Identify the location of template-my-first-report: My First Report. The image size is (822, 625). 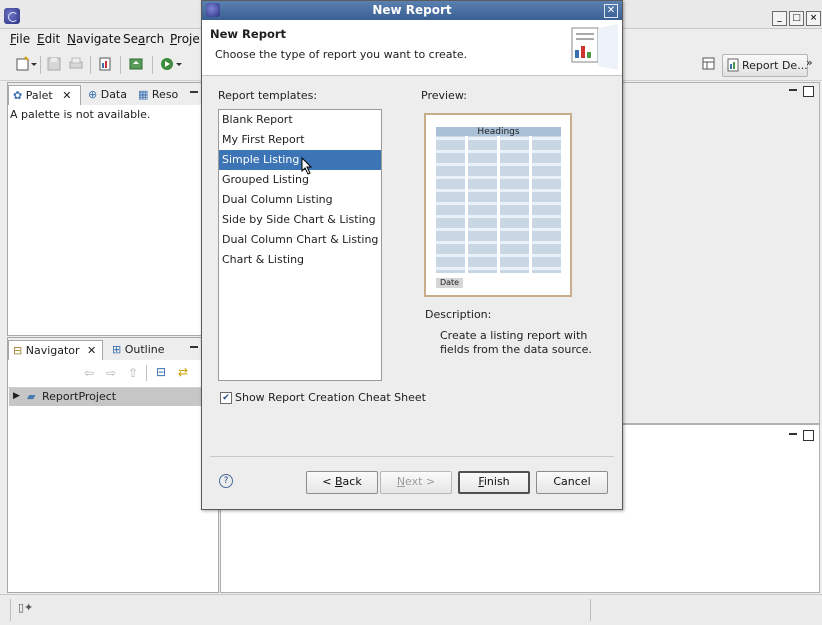
(300, 140).